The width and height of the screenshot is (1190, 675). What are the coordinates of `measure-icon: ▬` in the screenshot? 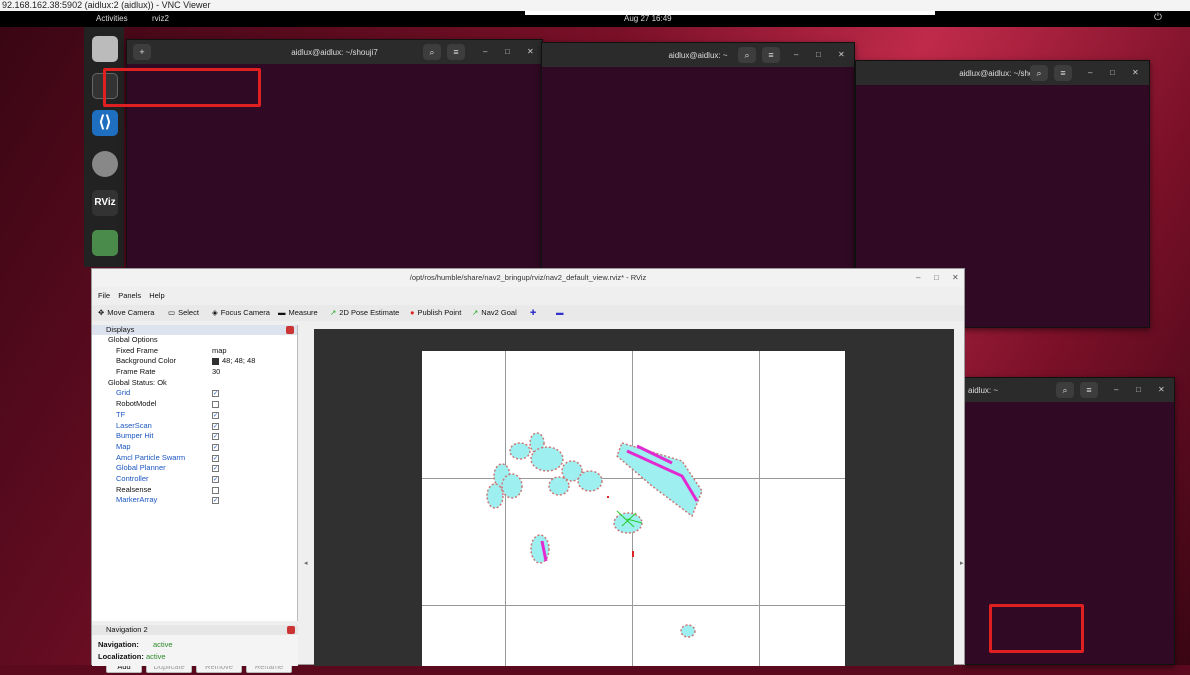 It's located at (282, 312).